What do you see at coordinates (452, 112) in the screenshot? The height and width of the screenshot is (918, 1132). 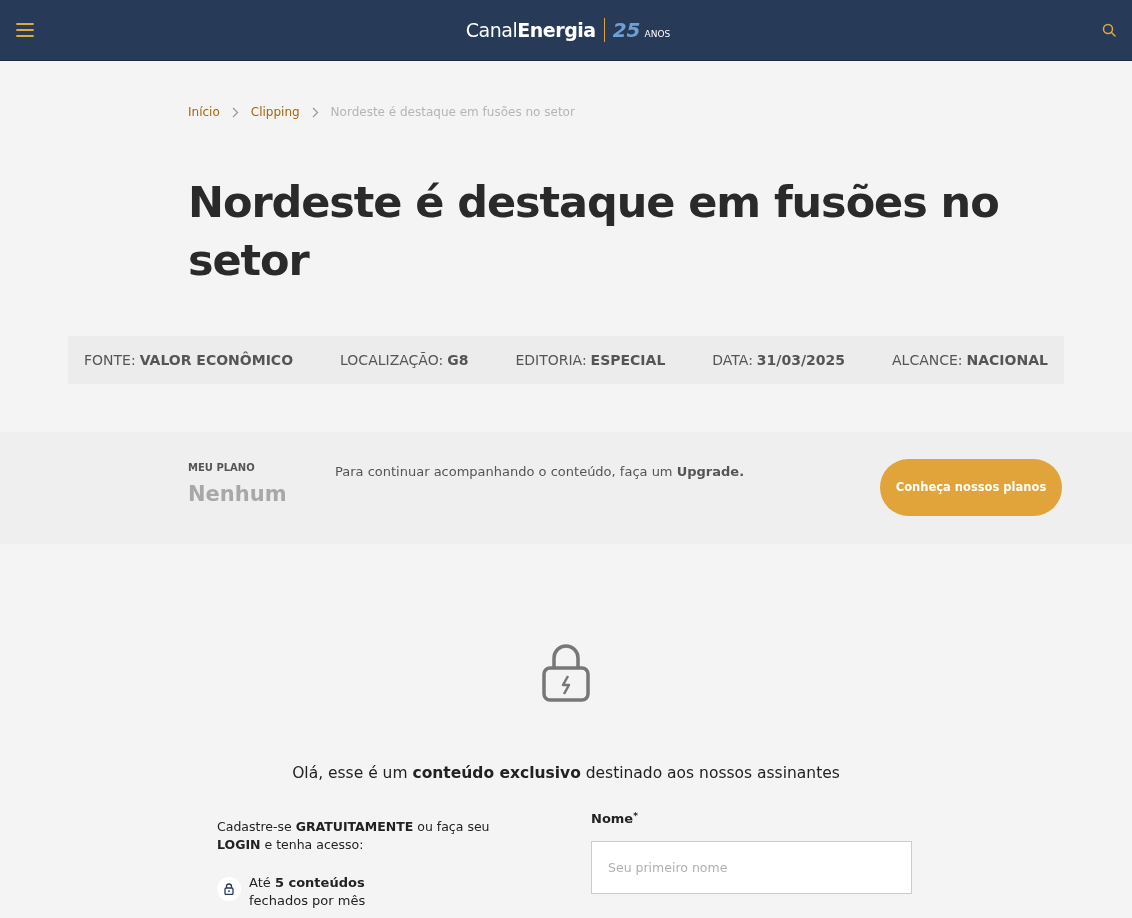 I see `breadcrumb-current: Nordeste é destaque em fusões no setor` at bounding box center [452, 112].